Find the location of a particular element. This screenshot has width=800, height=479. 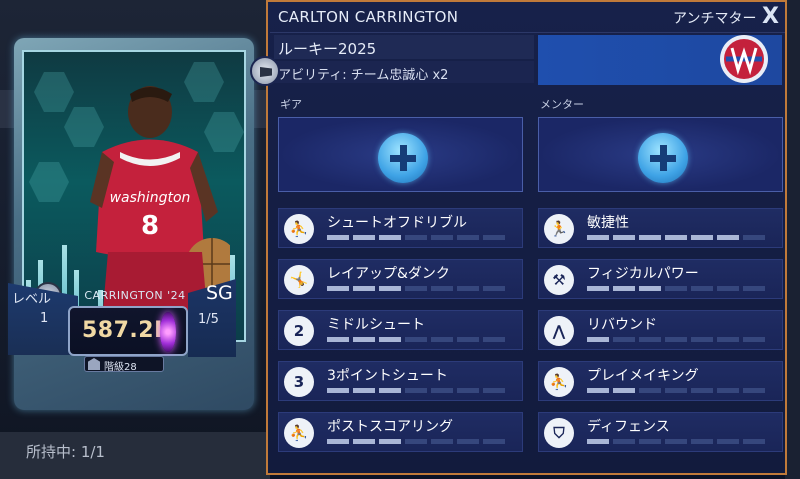

gear-label: ギア is located at coordinates (291, 104).